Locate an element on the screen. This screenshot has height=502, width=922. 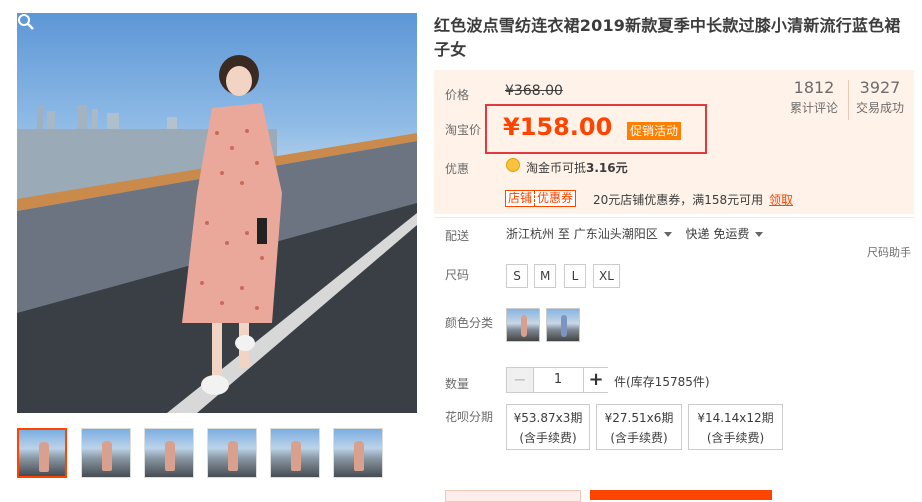
size-option-s: S is located at coordinates (517, 276).